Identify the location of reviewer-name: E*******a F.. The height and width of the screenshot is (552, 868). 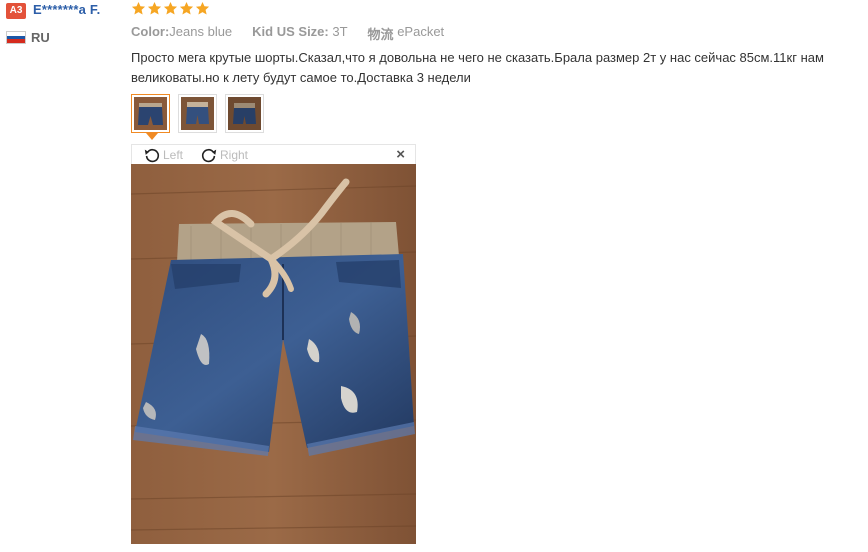
(67, 9).